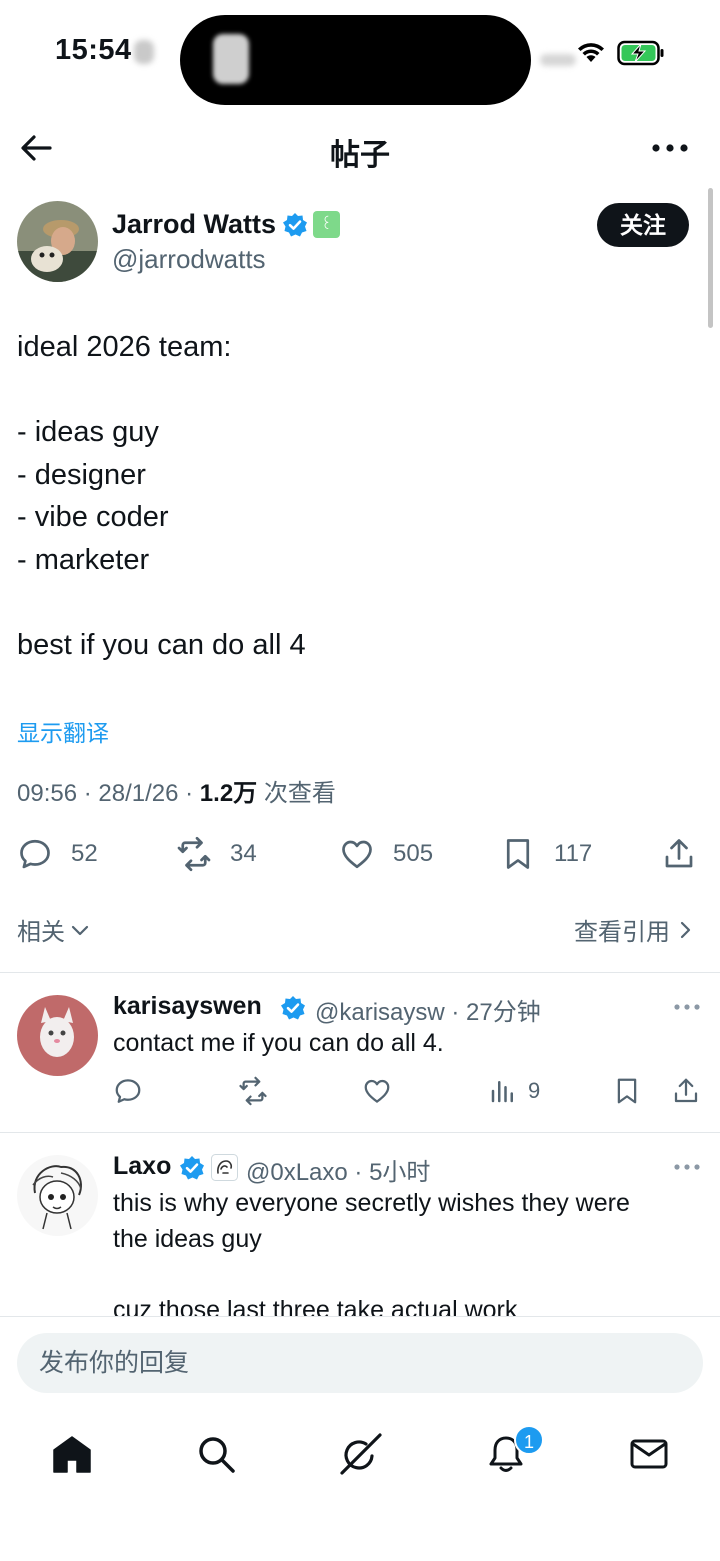  Describe the element at coordinates (84, 853) in the screenshot. I see `reply-count: 52` at that location.